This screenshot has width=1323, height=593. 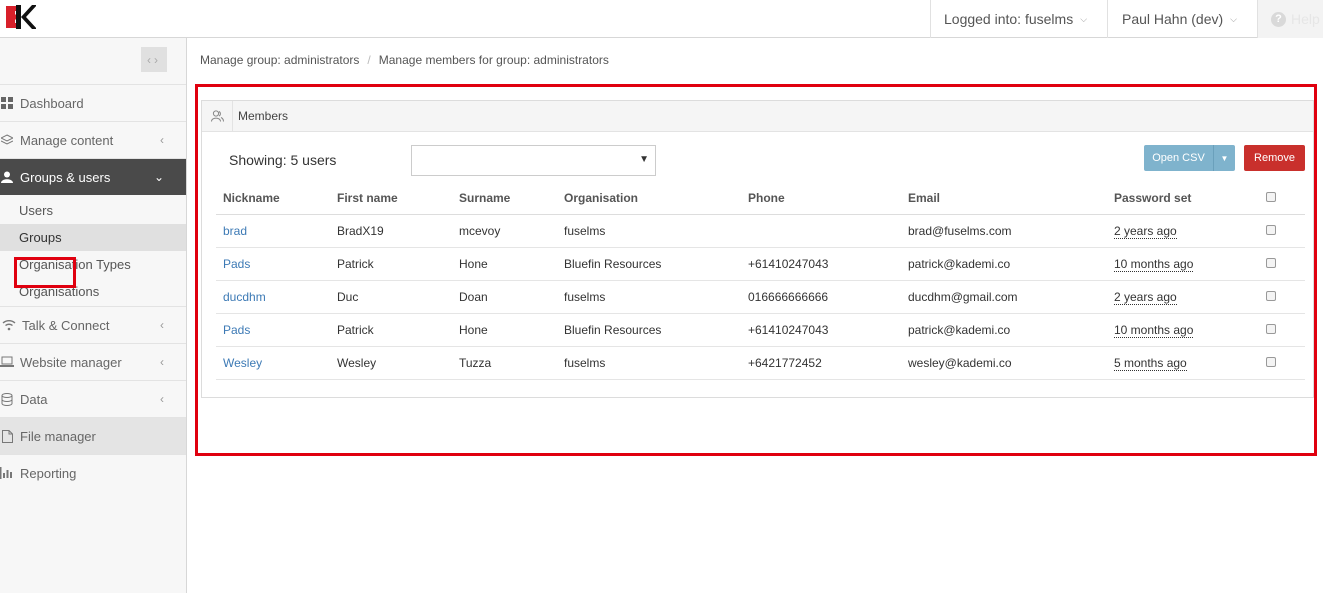 What do you see at coordinates (242, 363) in the screenshot?
I see `nickname-link: Wesley` at bounding box center [242, 363].